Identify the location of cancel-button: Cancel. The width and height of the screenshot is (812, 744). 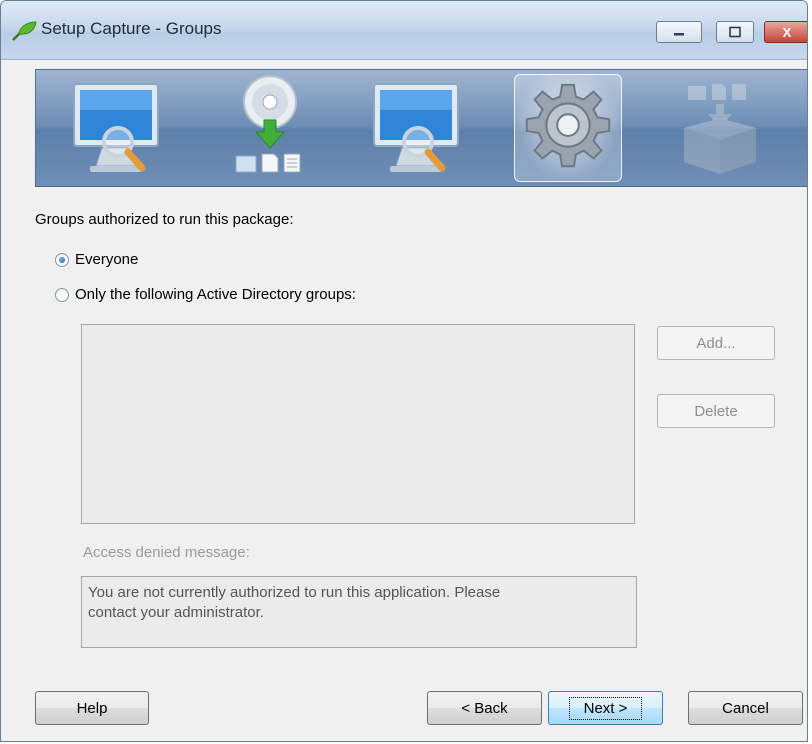
(745, 708).